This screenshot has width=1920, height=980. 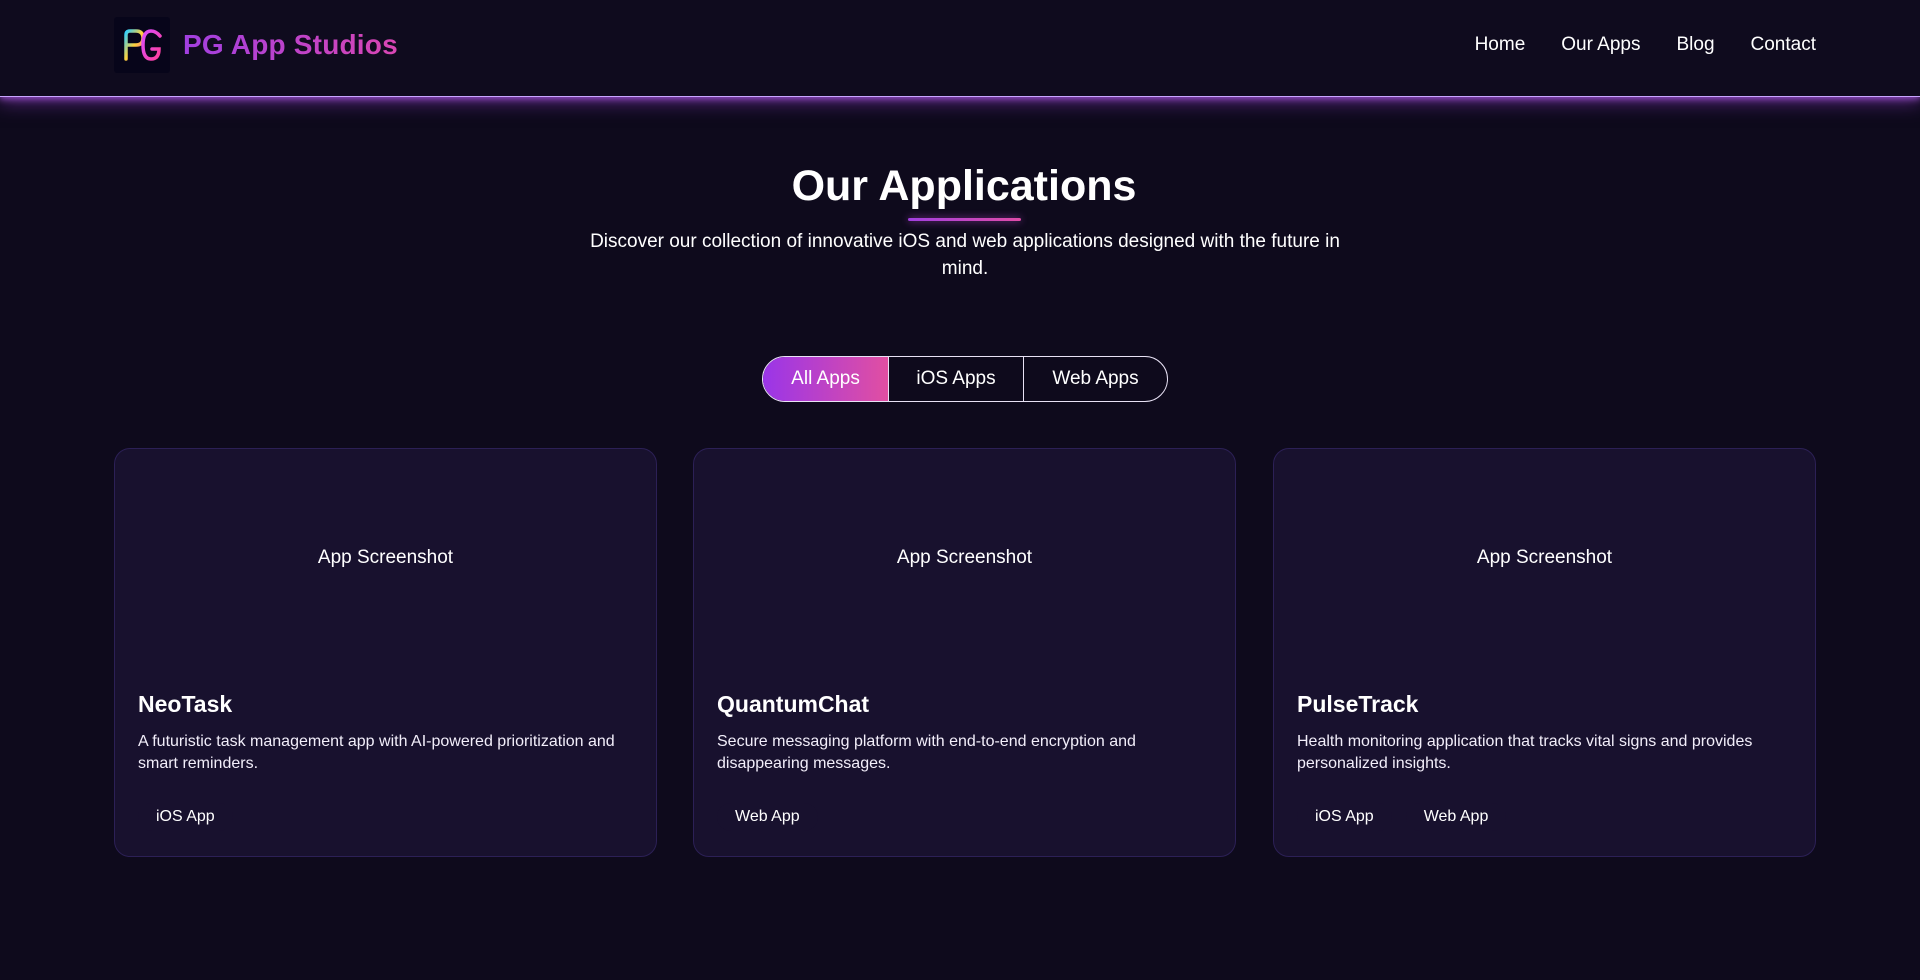 I want to click on logo, so click(x=142, y=45).